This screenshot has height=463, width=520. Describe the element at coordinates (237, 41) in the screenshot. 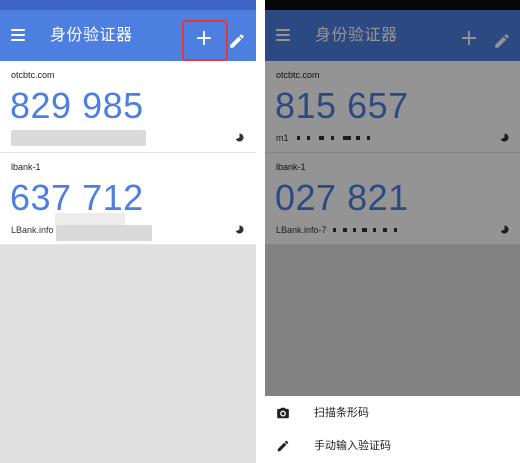

I see `edit-icon` at that location.